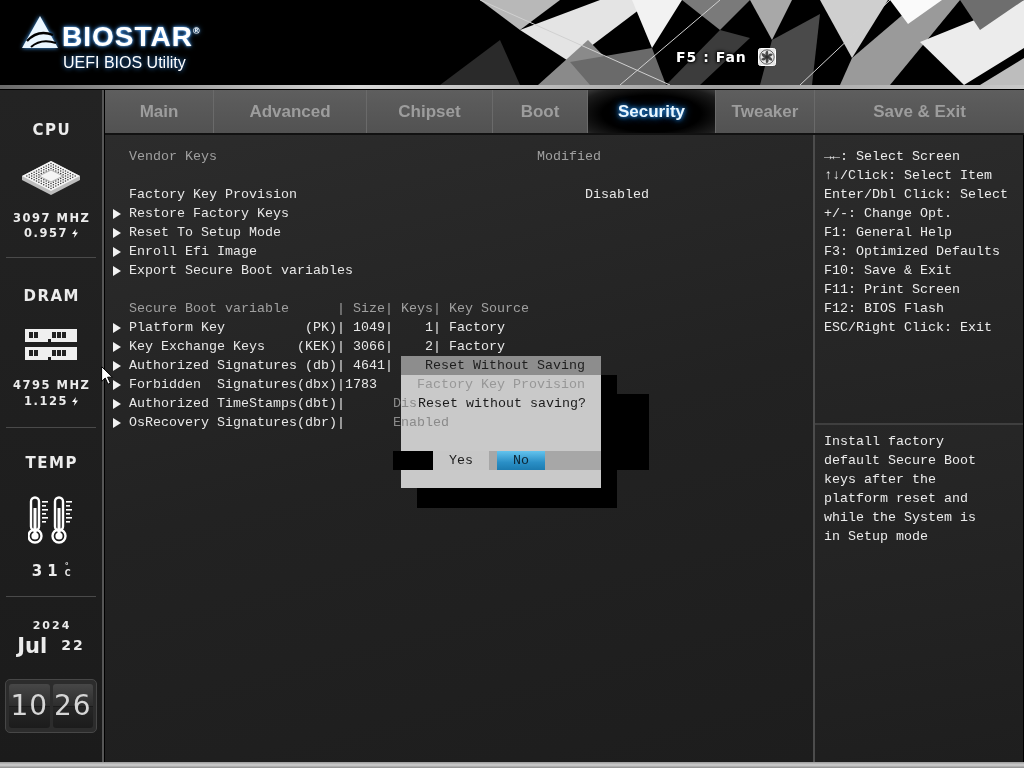 Image resolution: width=1024 pixels, height=768 pixels. What do you see at coordinates (888, 214) in the screenshot?
I see `shortcut-hint: +/-: Change Opt.` at bounding box center [888, 214].